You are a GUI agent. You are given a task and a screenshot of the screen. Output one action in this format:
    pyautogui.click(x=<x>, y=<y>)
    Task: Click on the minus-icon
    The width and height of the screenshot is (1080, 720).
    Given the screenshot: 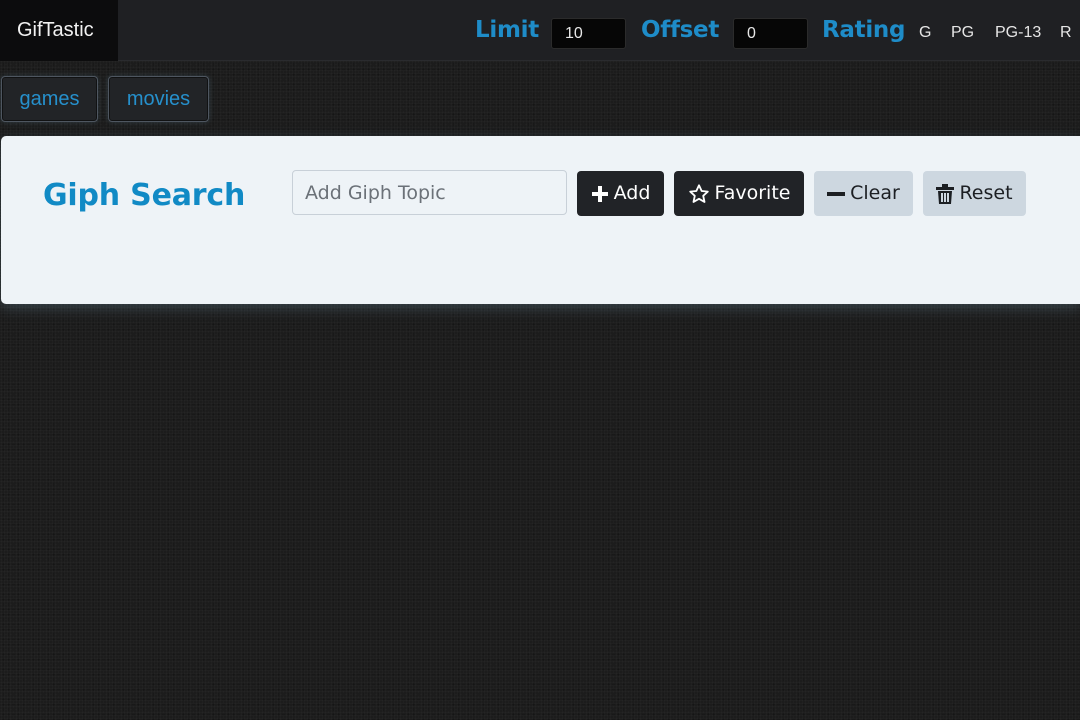 What is the action you would take?
    pyautogui.click(x=836, y=194)
    